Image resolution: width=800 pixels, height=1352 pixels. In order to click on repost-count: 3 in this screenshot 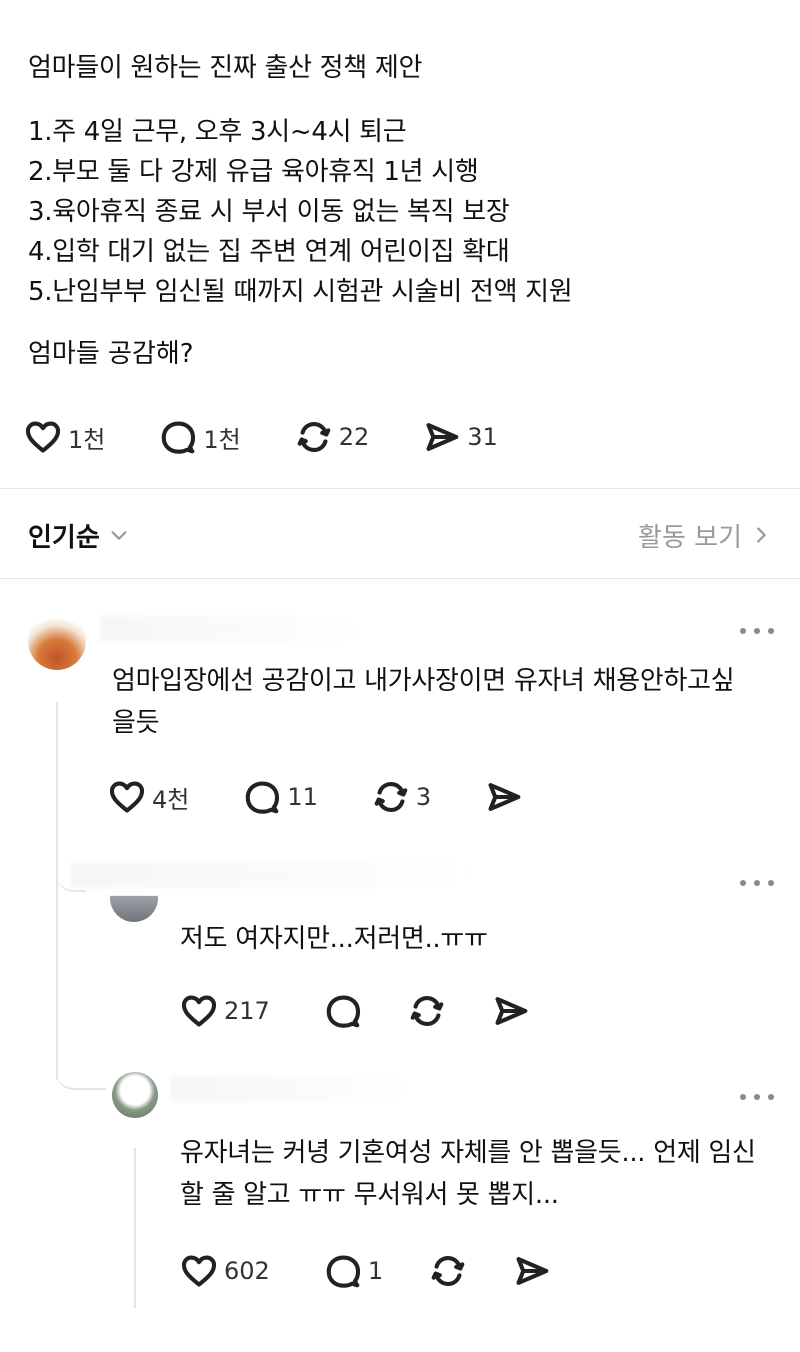, I will do `click(423, 797)`.